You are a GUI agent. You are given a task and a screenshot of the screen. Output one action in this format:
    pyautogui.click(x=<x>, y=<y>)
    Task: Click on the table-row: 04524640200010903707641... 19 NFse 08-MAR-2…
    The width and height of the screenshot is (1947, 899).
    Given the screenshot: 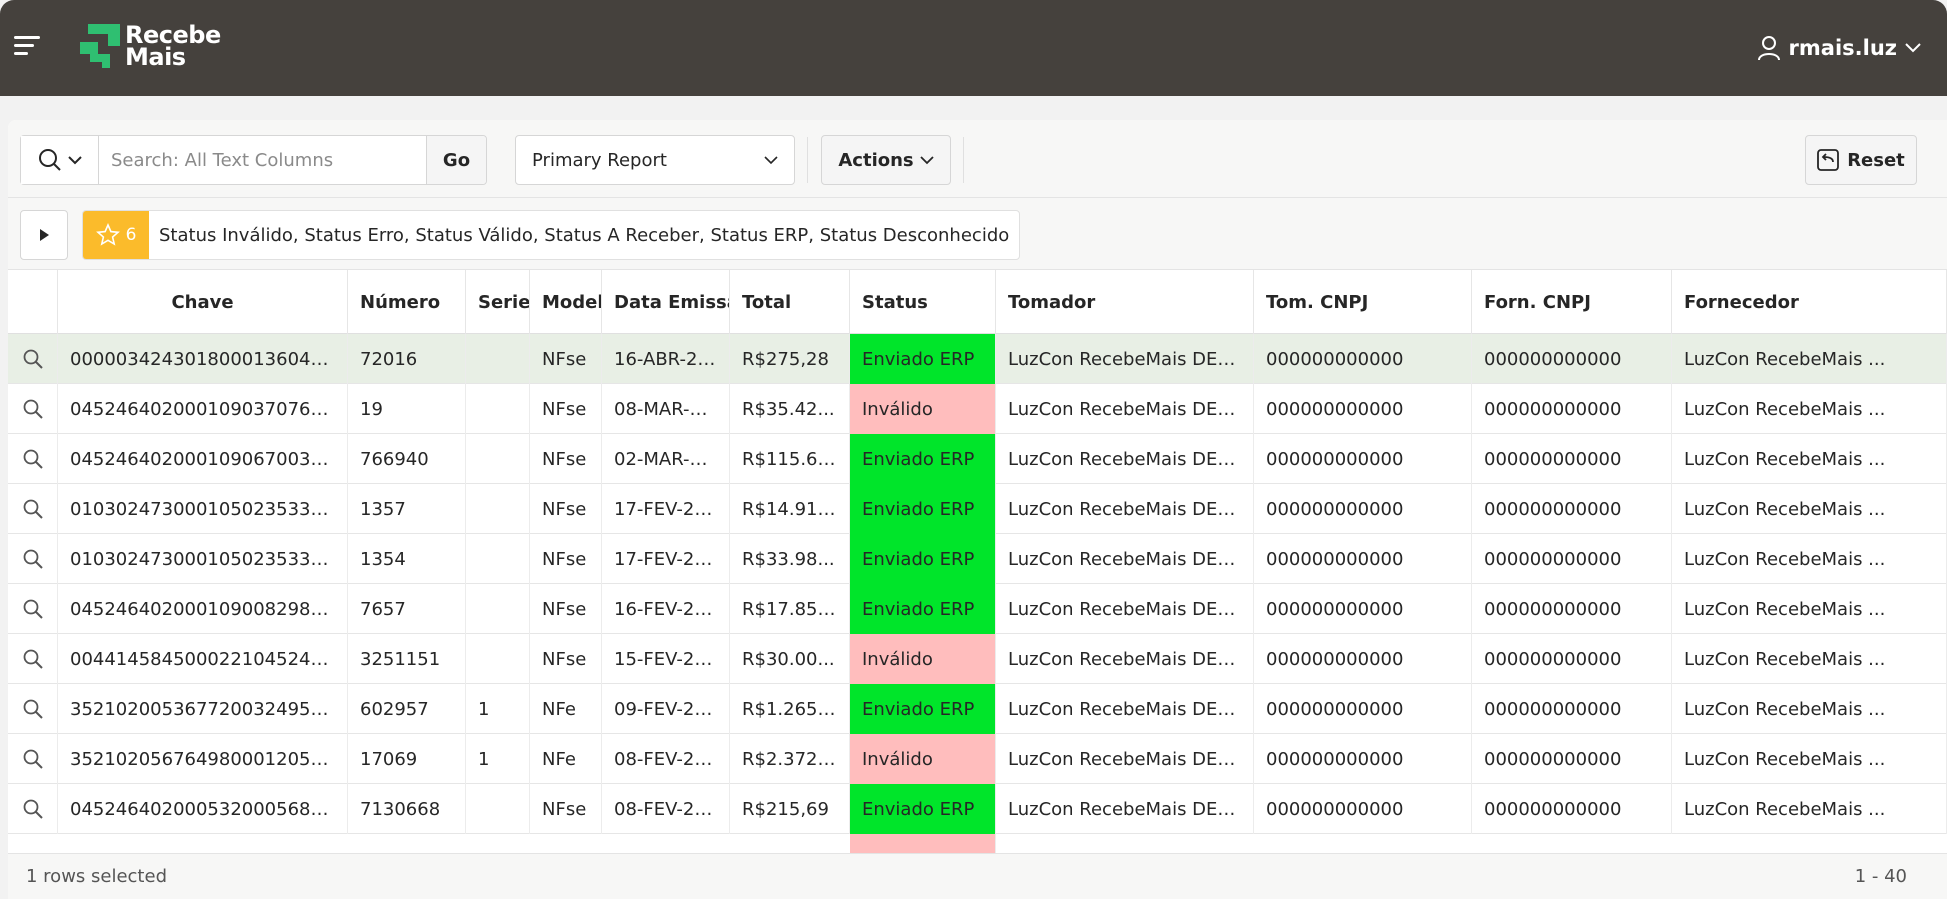 What is the action you would take?
    pyautogui.click(x=977, y=409)
    